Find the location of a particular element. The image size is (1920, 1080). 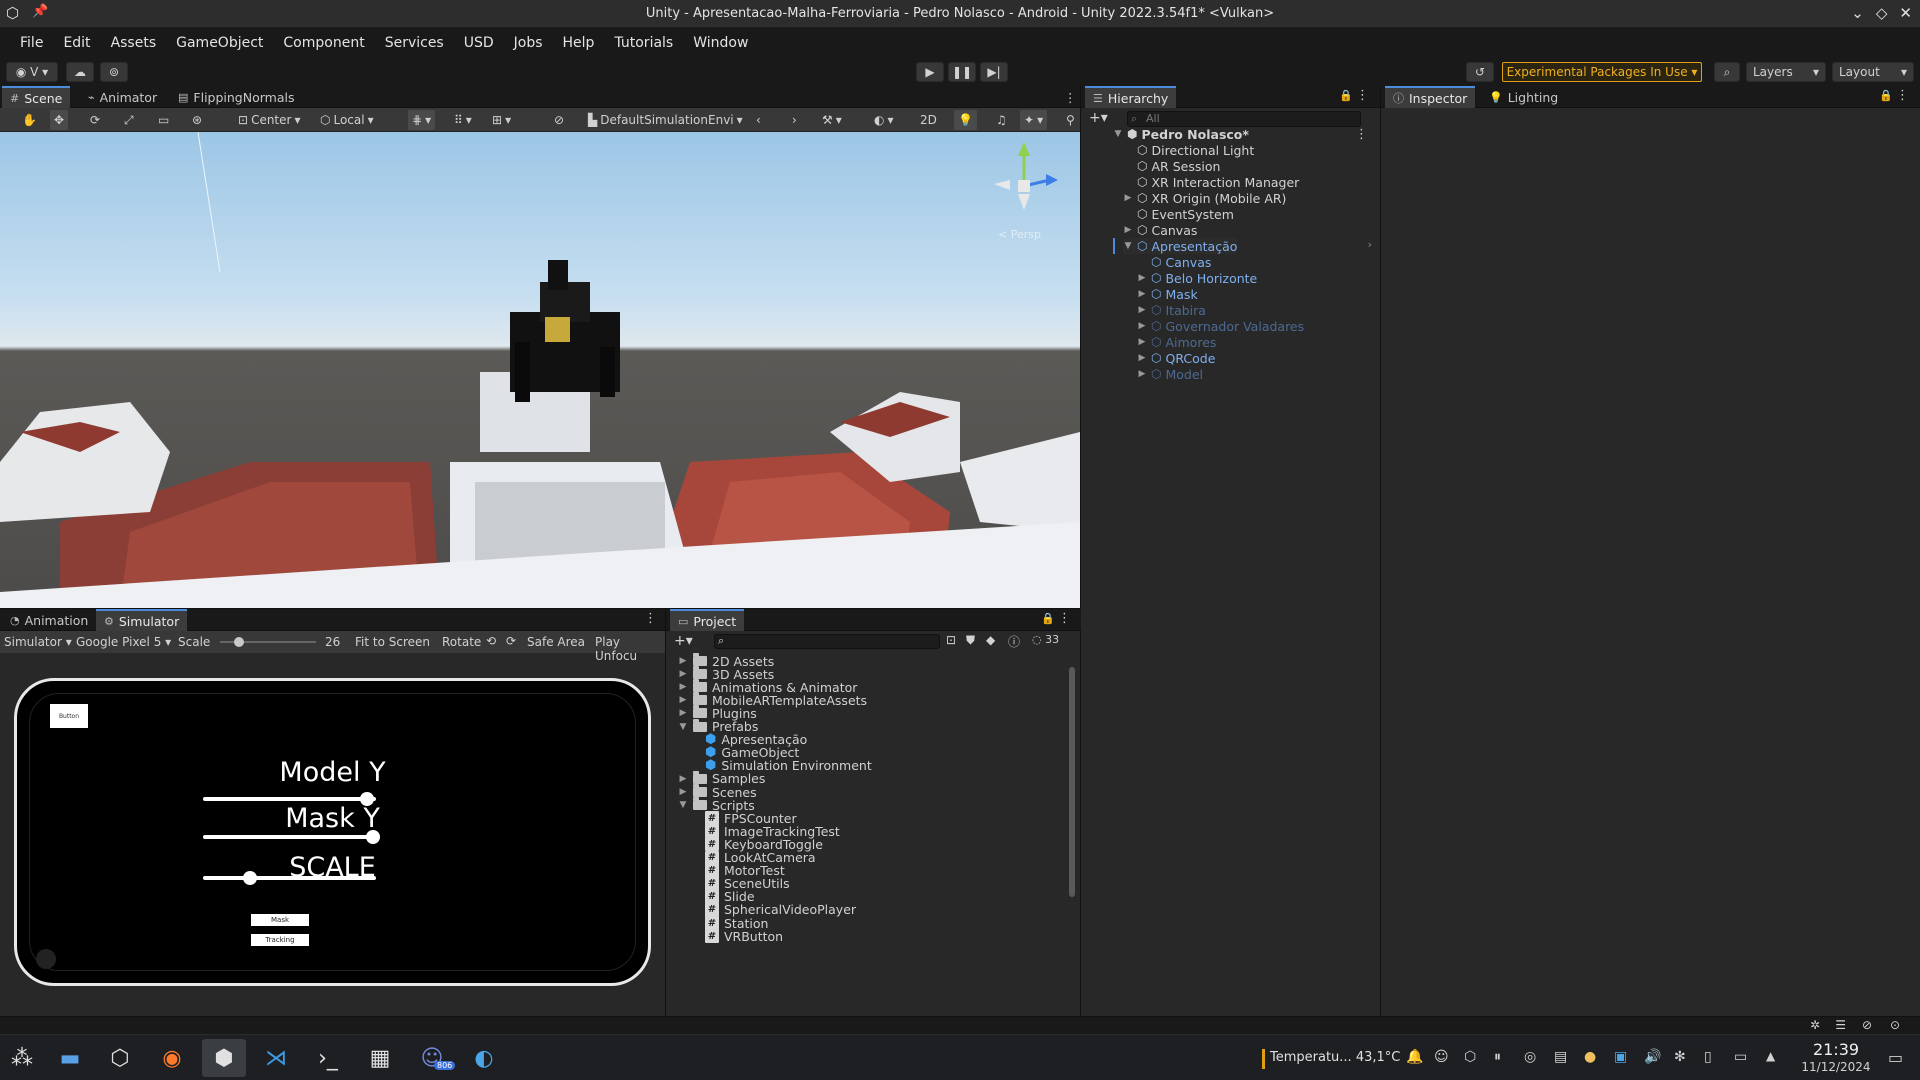

hierarchy-item: ▶ ⬡ QRCode is located at coordinates (1176, 358).